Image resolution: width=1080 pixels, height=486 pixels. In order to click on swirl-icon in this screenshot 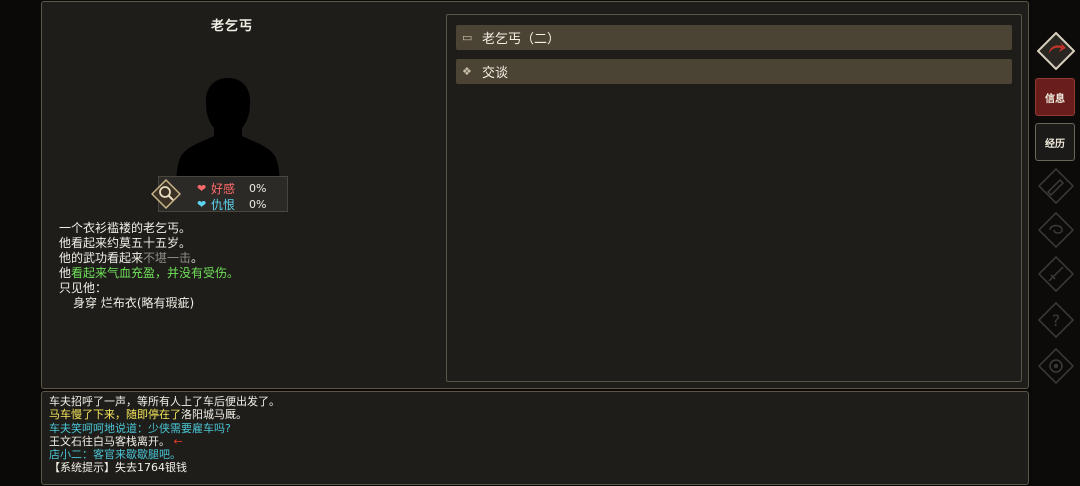, I will do `click(1056, 230)`.